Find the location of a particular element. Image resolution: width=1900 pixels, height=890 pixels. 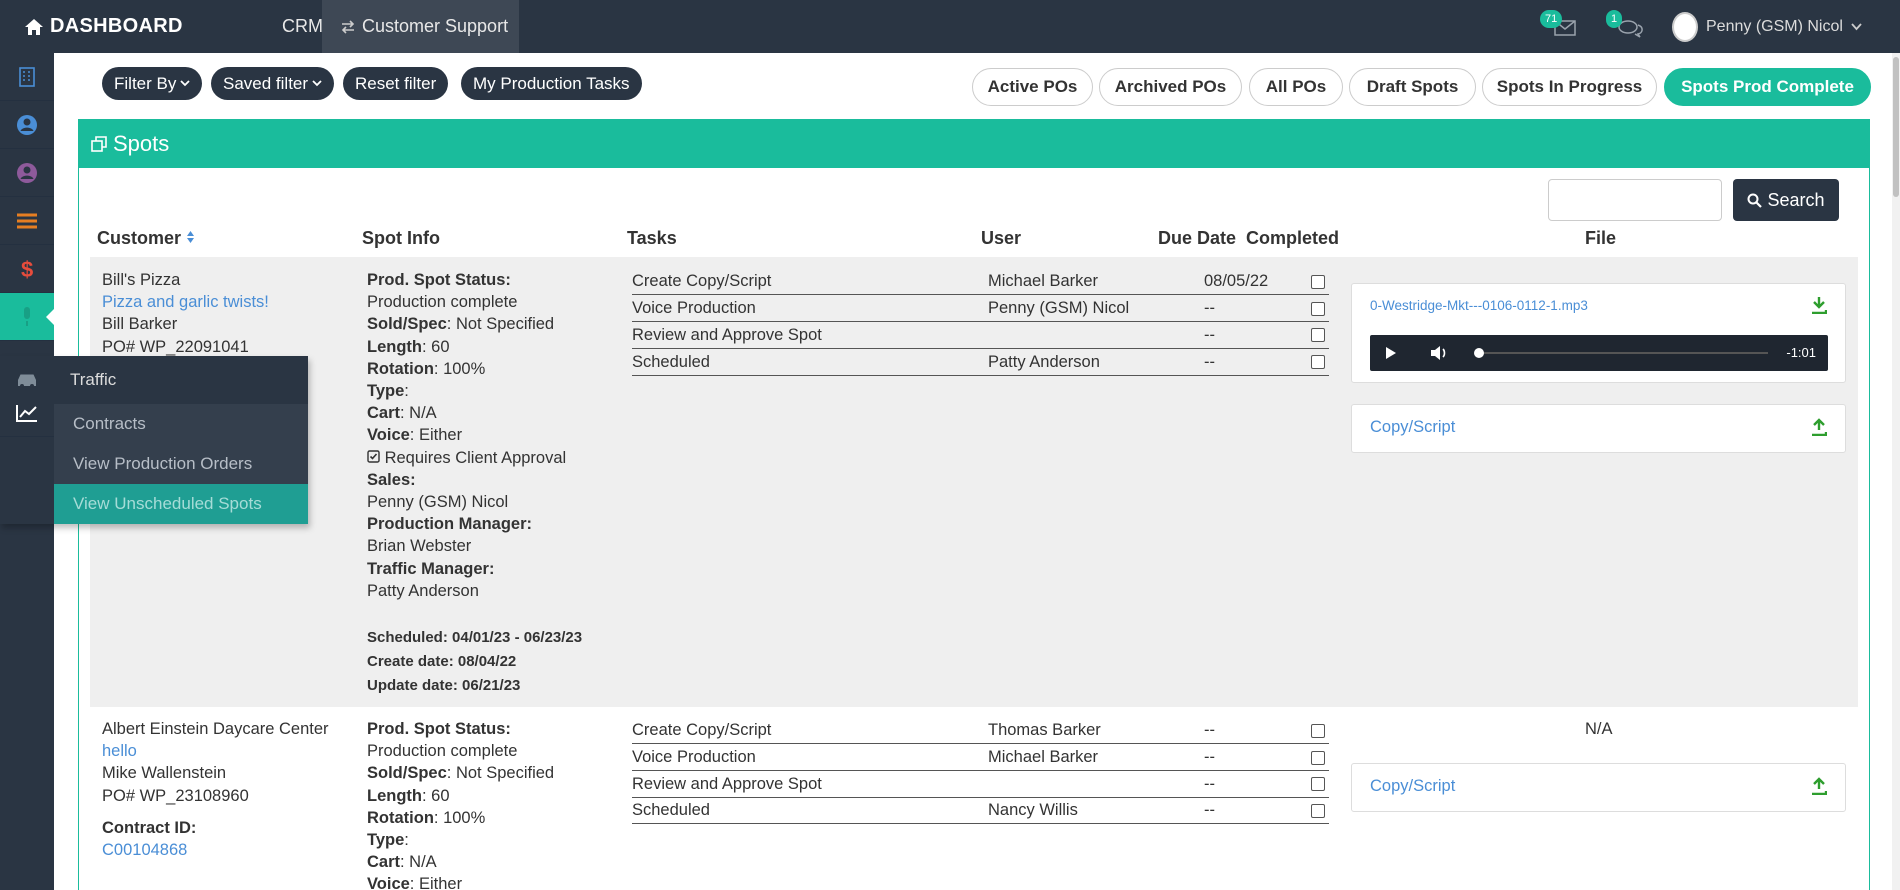

sidebar-item-building is located at coordinates (27, 77).